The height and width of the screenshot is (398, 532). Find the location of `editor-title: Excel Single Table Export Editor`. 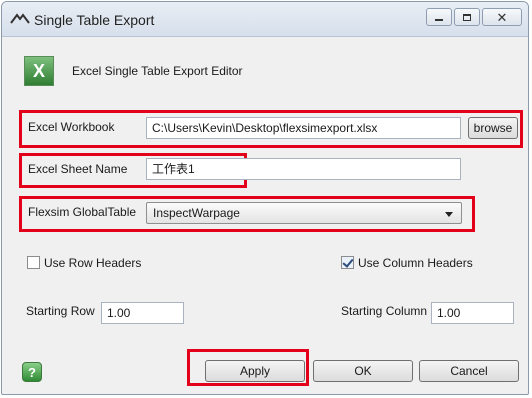

editor-title: Excel Single Table Export Editor is located at coordinates (157, 71).